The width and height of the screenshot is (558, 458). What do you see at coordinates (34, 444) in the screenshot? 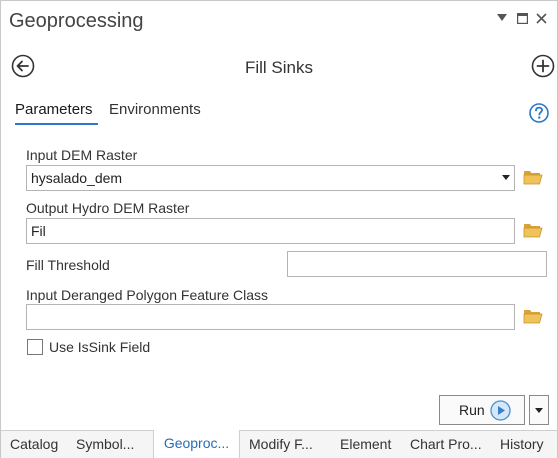
I see `bottom-tab-catalog: Catalog` at bounding box center [34, 444].